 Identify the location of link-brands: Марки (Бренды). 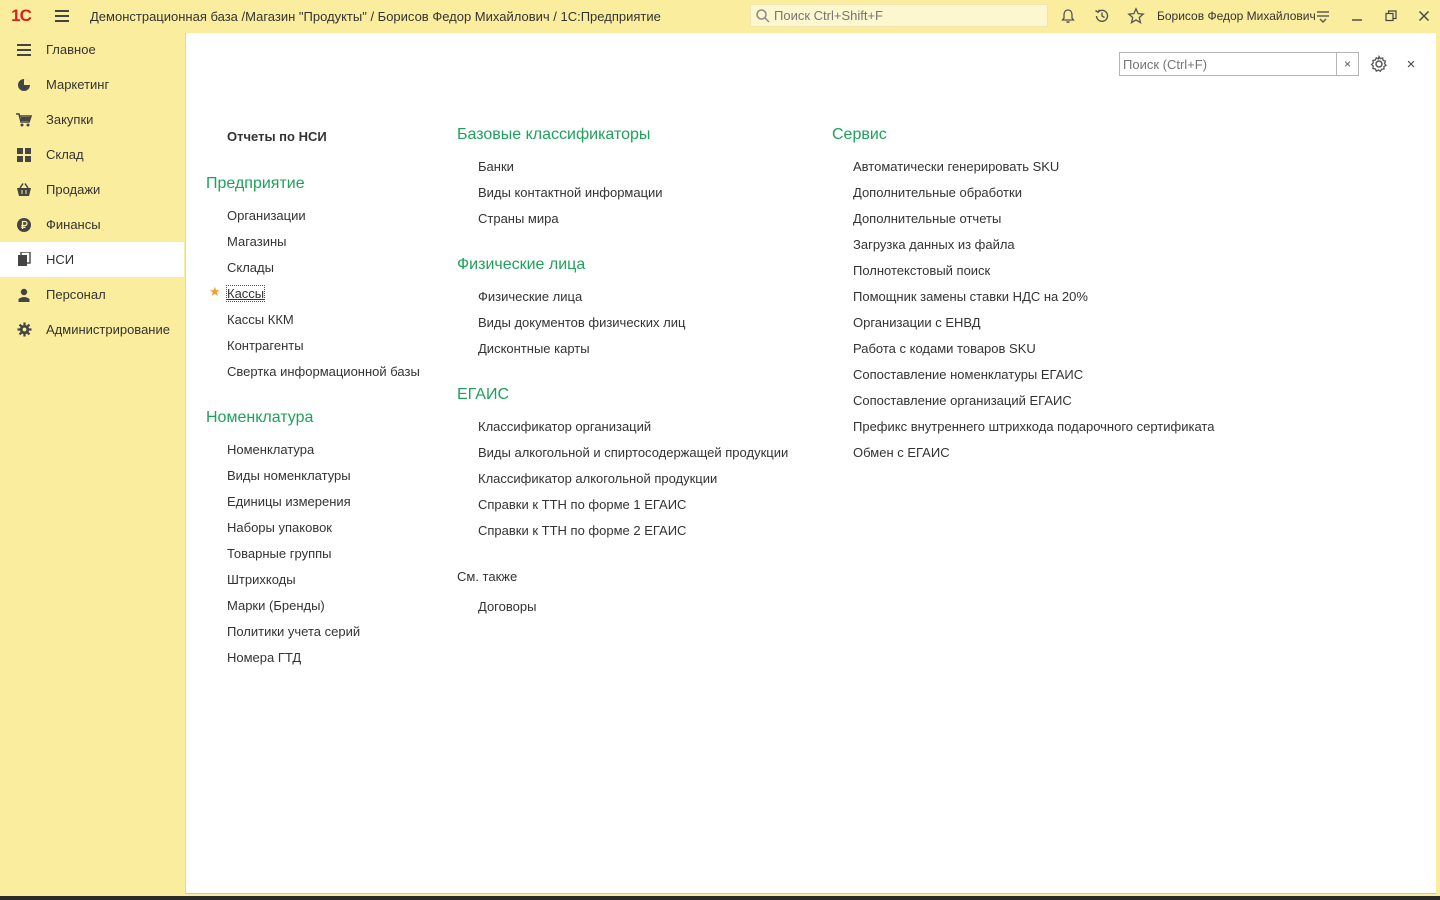
(276, 605).